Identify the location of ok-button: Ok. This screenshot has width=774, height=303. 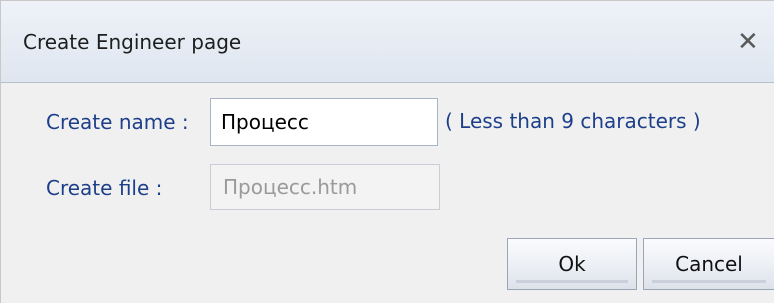
(572, 264).